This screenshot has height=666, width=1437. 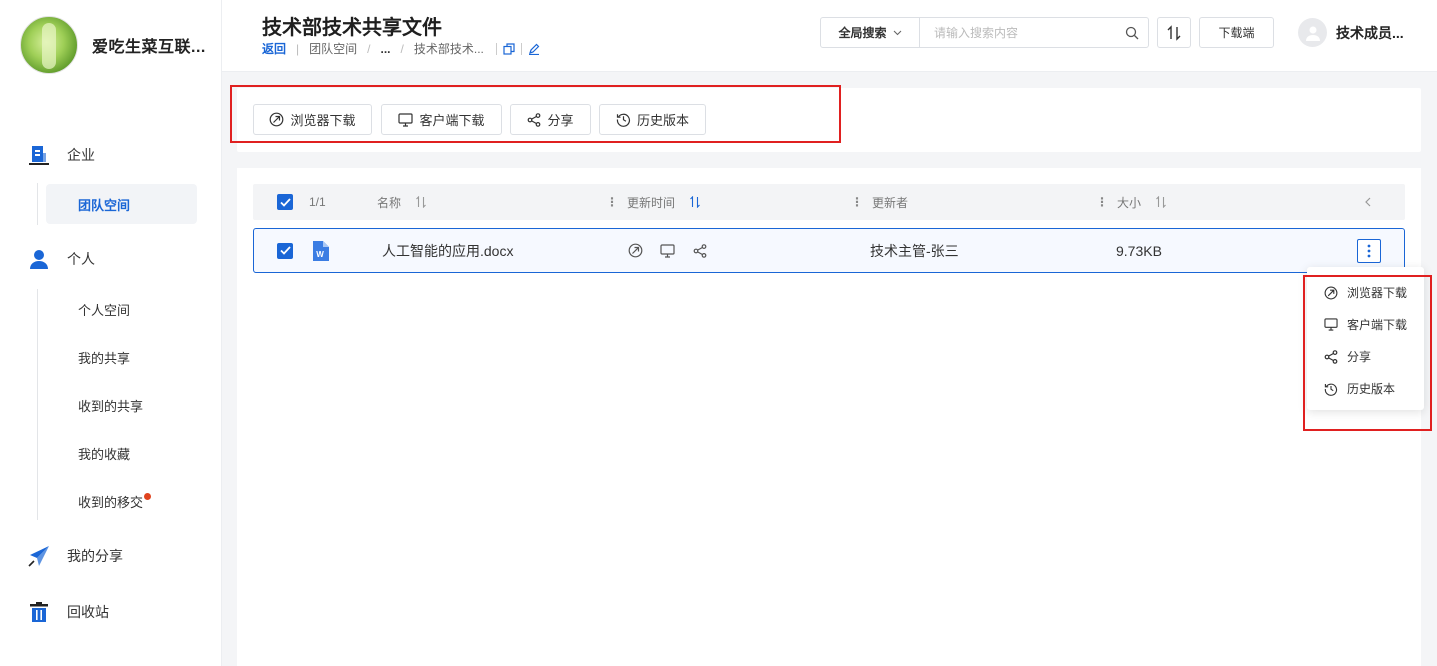 I want to click on highlight-box-toolbar, so click(x=535, y=114).